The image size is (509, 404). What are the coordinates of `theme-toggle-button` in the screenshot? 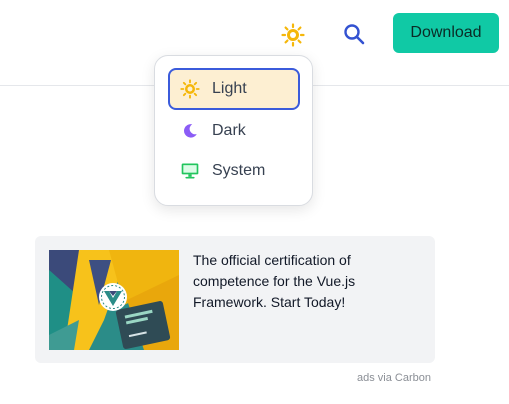 It's located at (293, 35).